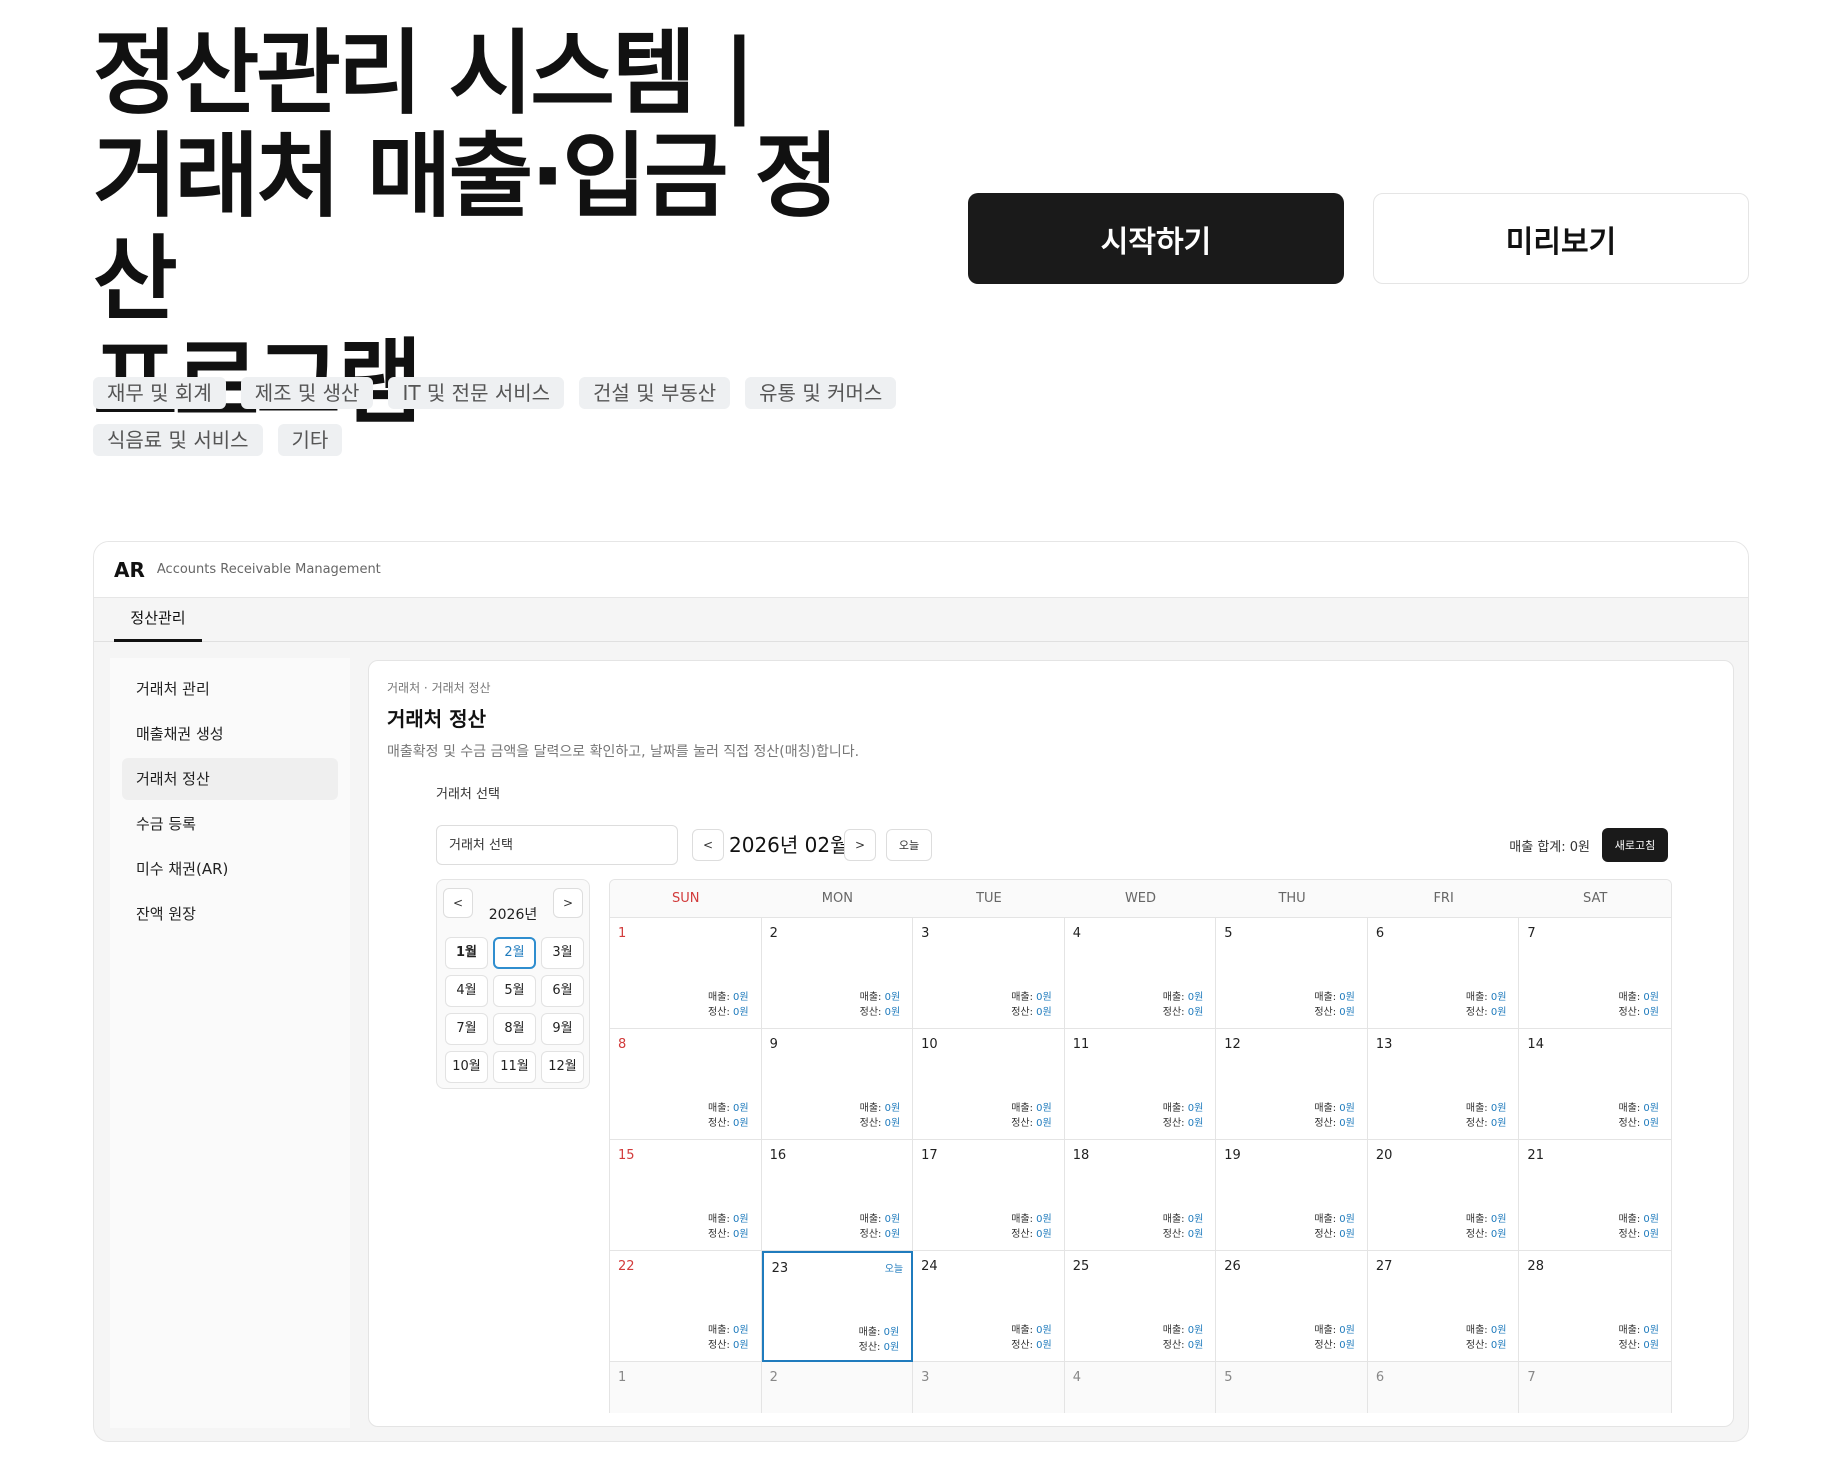 This screenshot has height=1482, width=1822. Describe the element at coordinates (789, 845) in the screenshot. I see `month-title: 2026년 02월` at that location.